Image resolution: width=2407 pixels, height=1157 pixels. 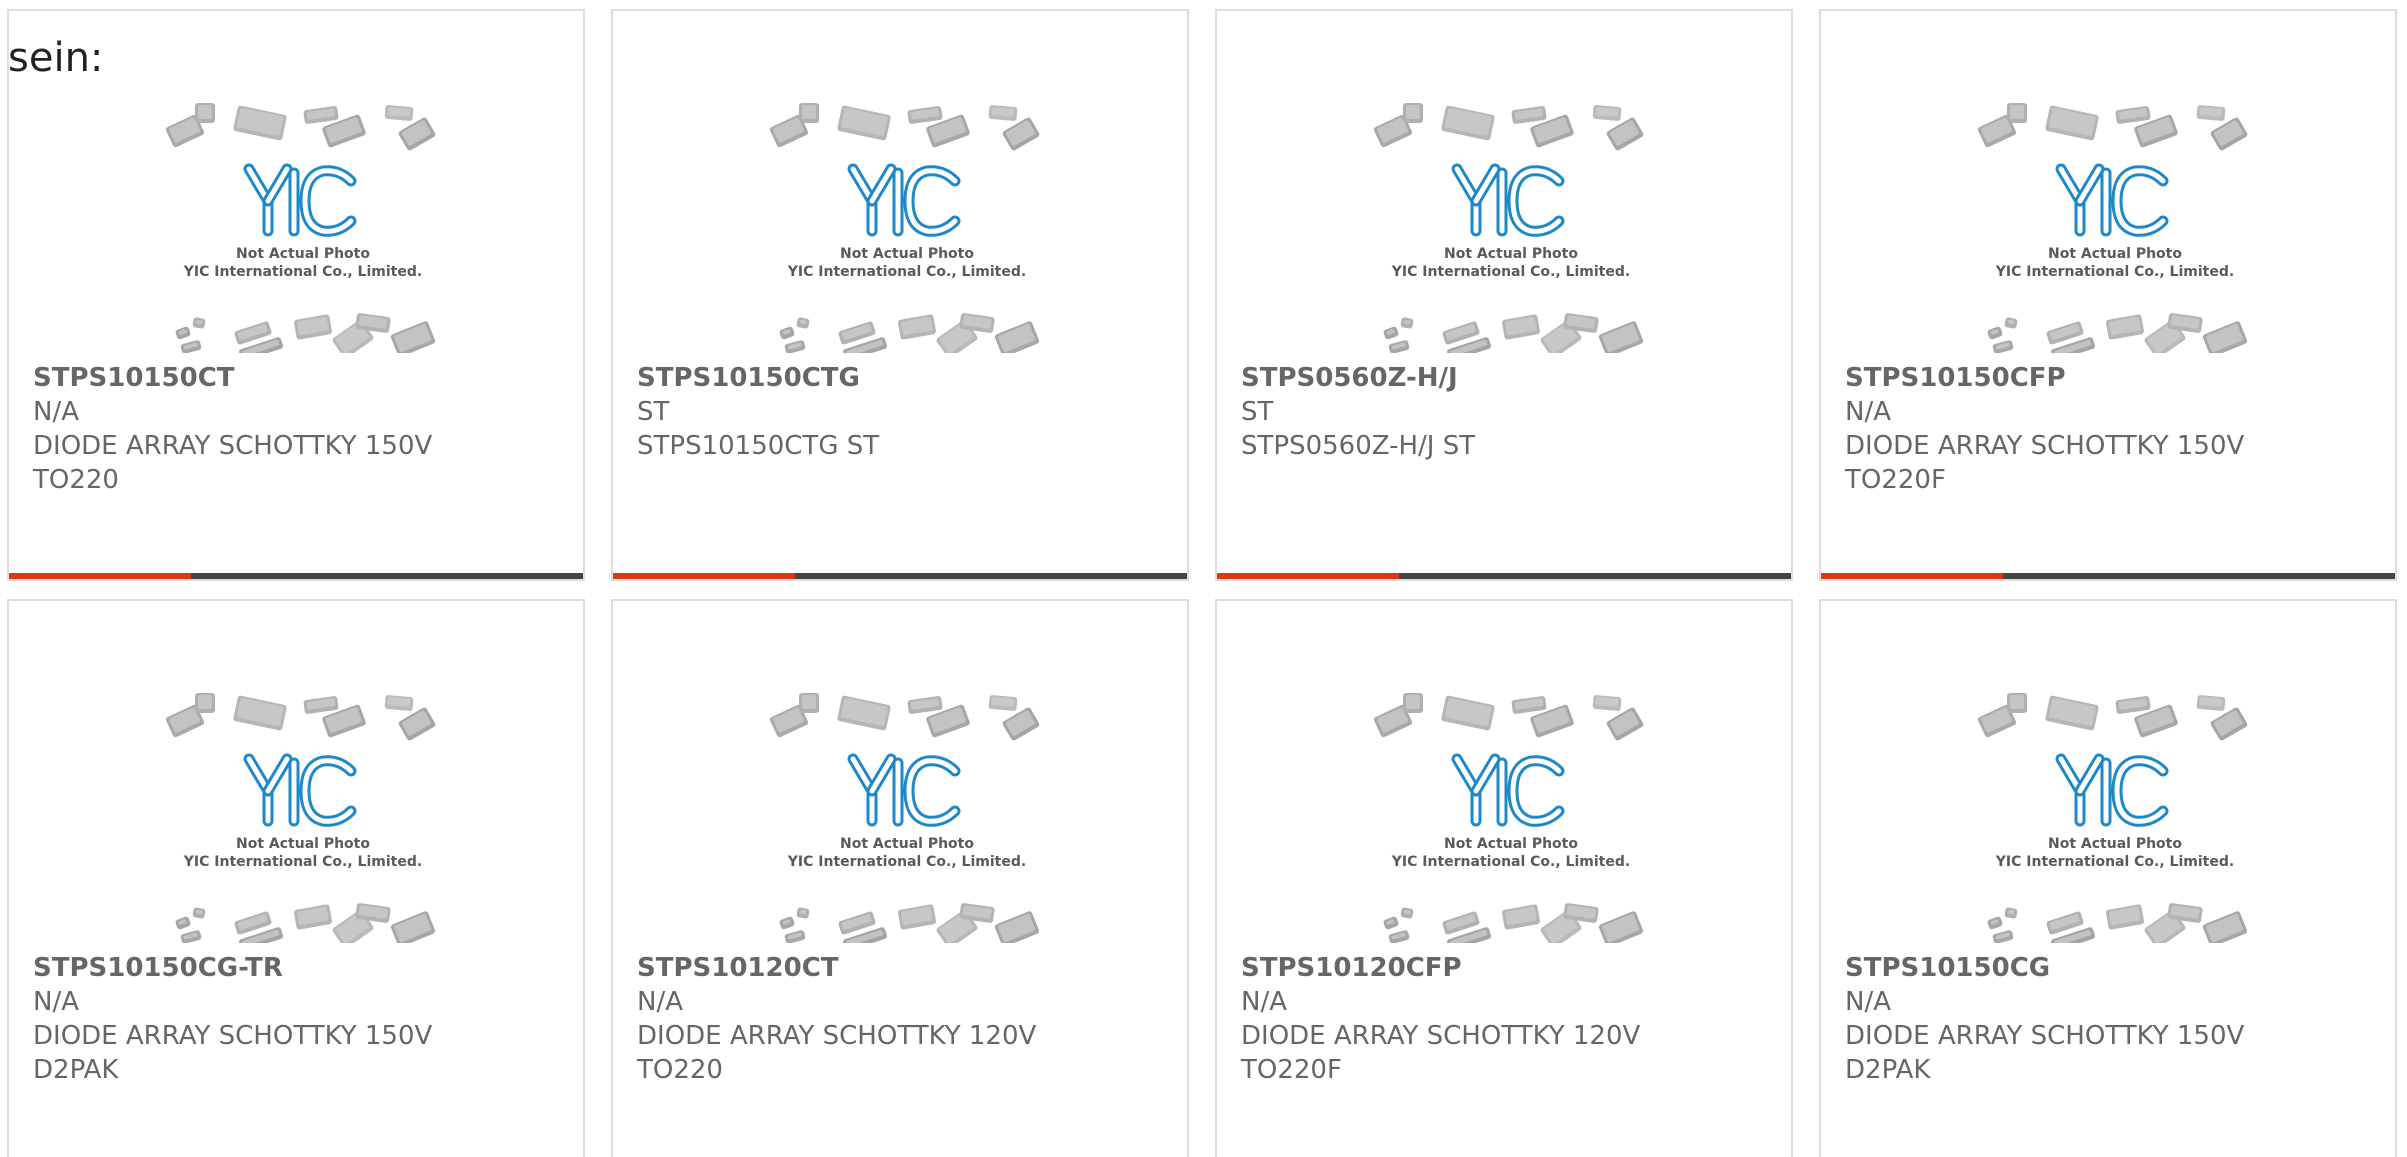 I want to click on card-bottom-bar, so click(x=2108, y=576).